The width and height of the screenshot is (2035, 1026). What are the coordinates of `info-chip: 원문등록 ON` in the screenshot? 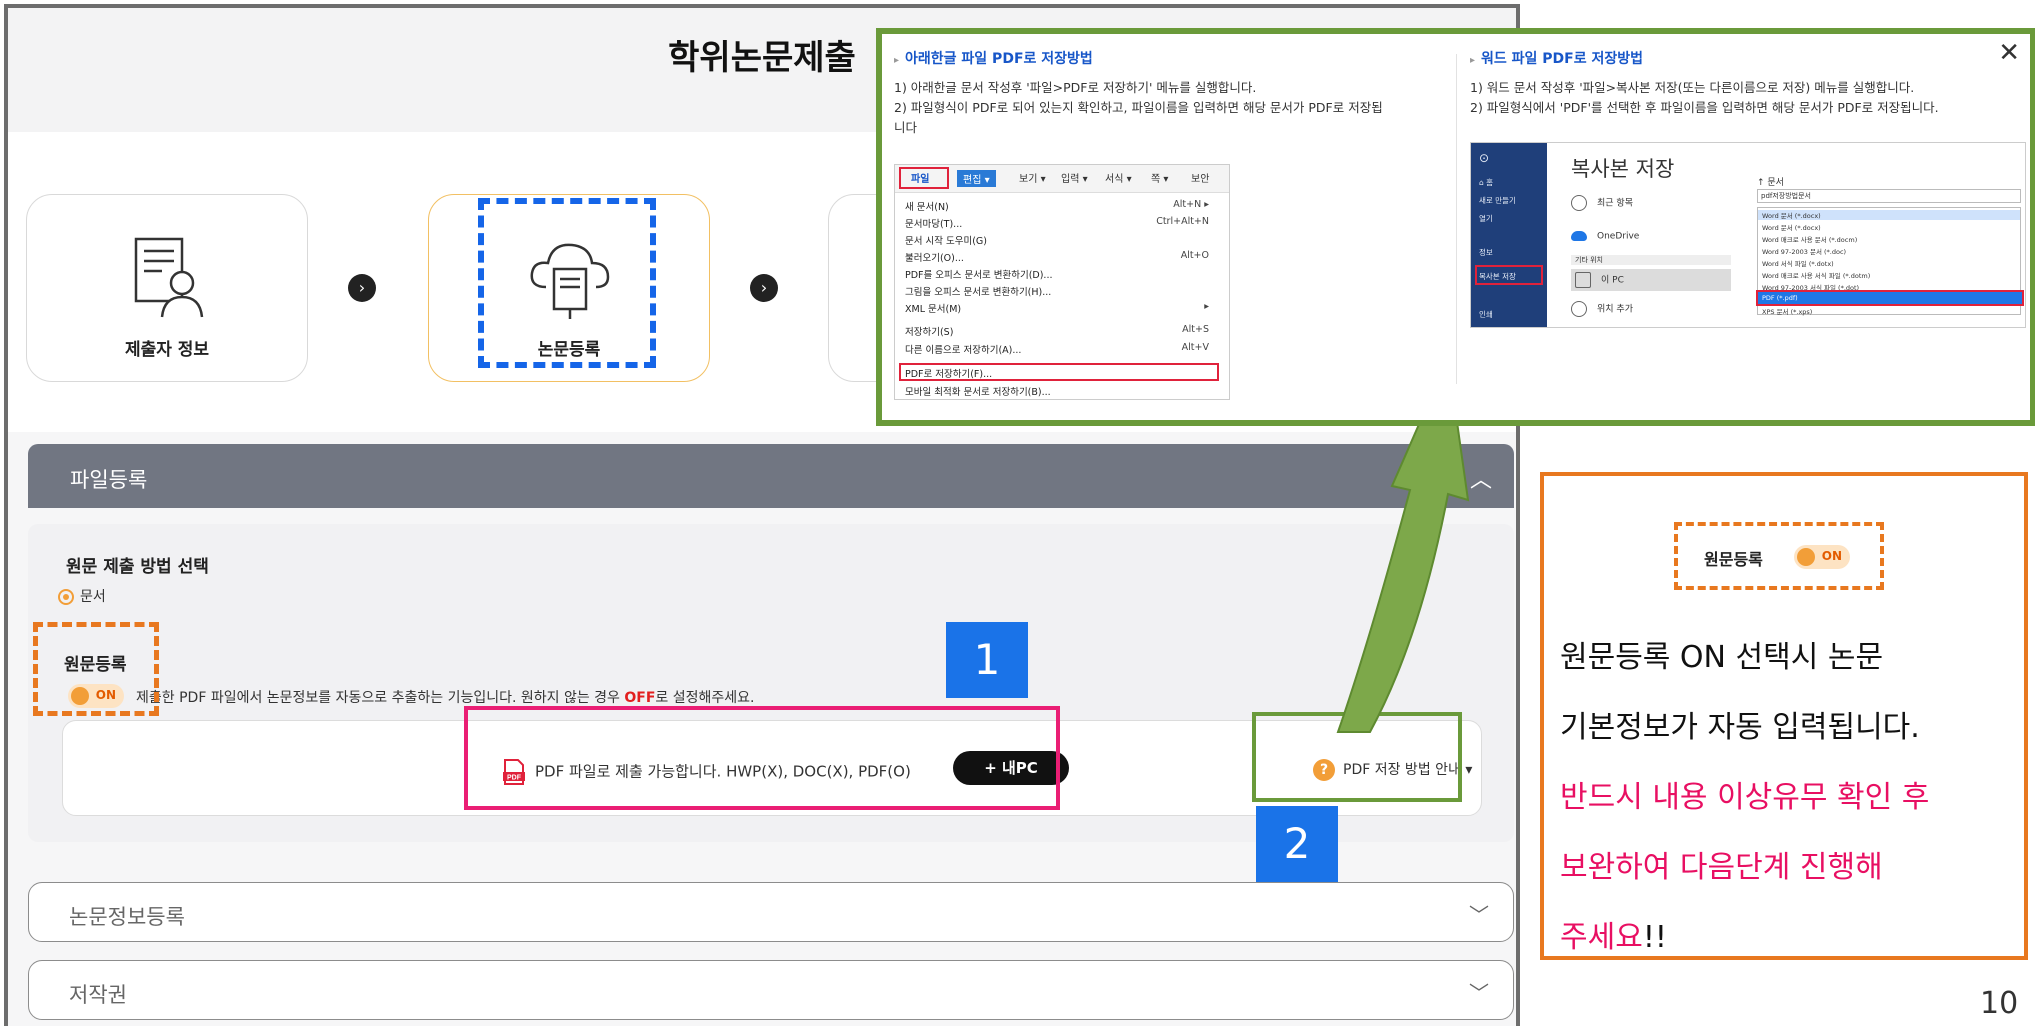 It's located at (1779, 556).